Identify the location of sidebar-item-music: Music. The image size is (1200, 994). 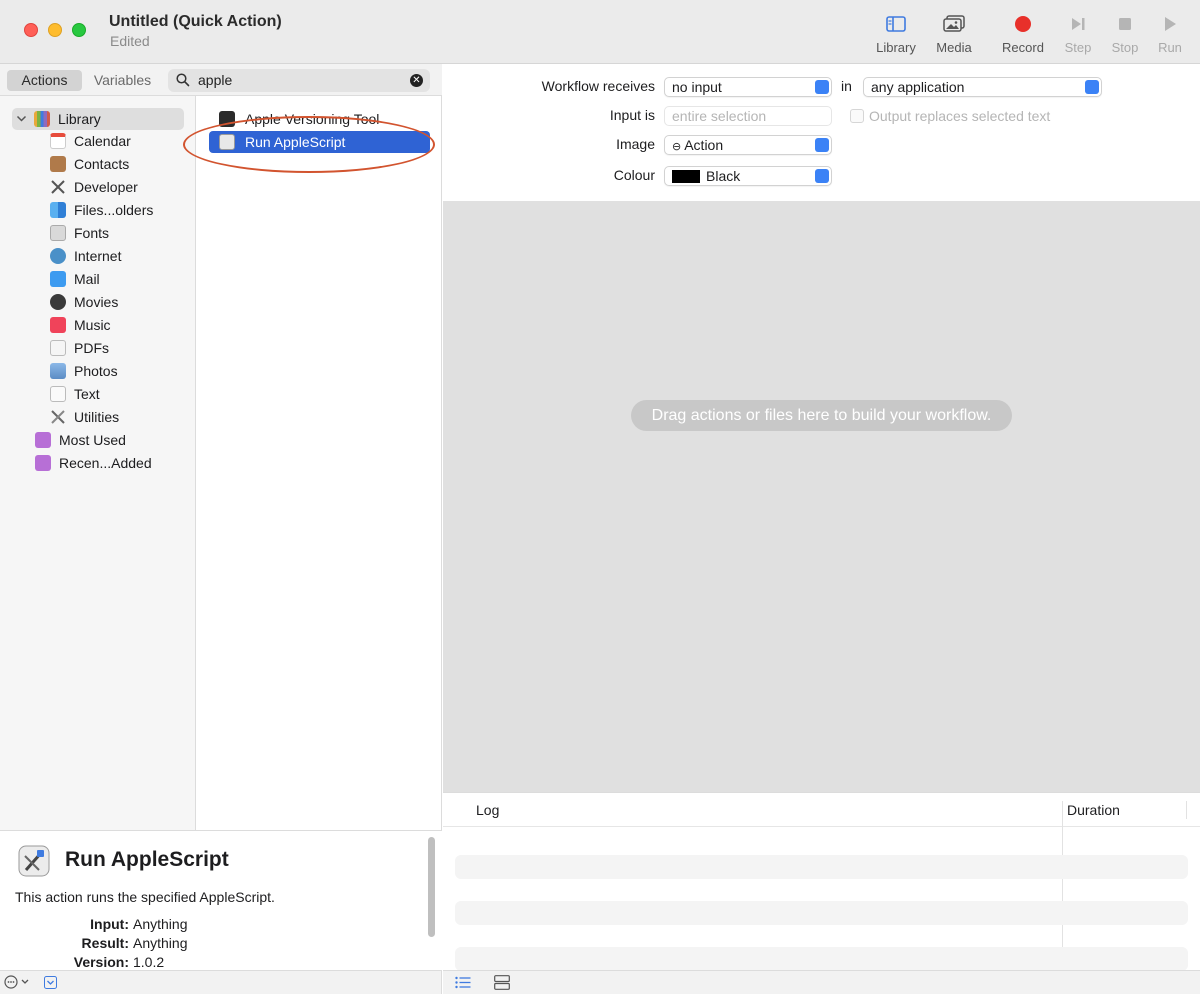
(98, 325).